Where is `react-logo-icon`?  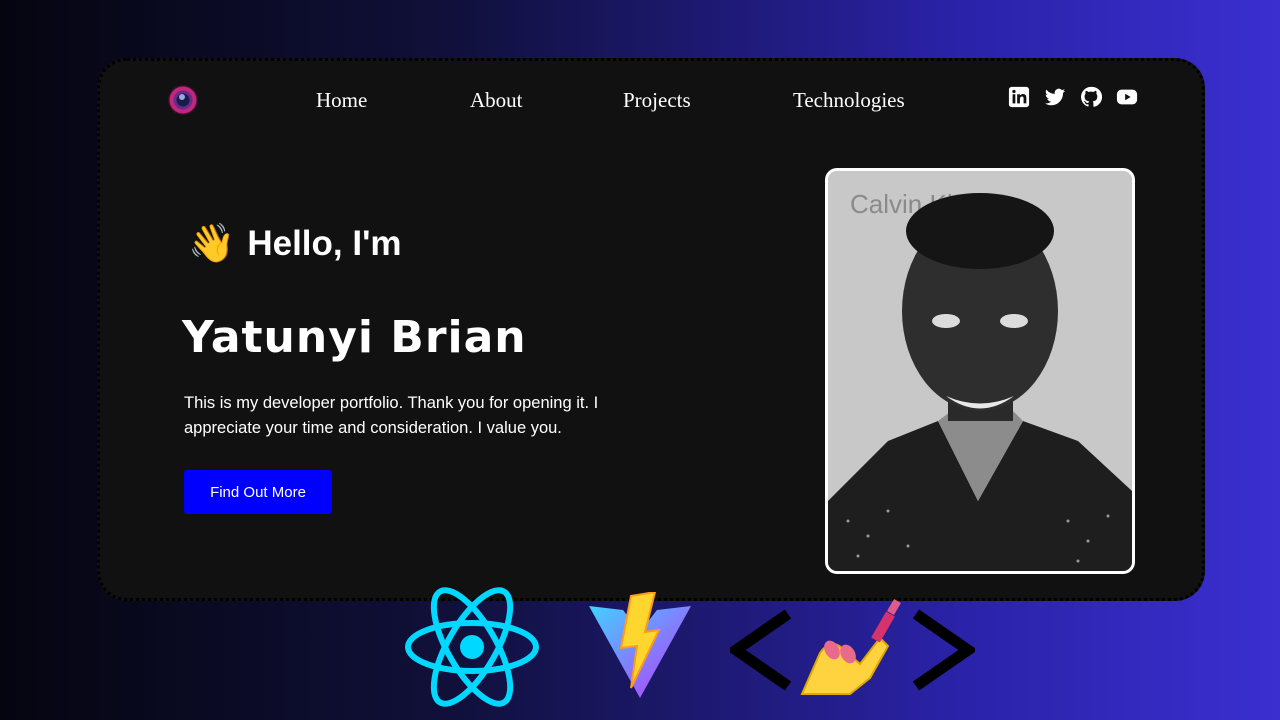 react-logo-icon is located at coordinates (472, 650).